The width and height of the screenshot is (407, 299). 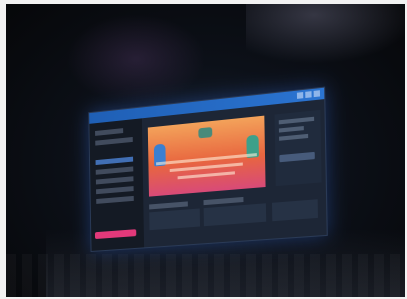 I want to click on ambient-light, so click(x=325, y=34).